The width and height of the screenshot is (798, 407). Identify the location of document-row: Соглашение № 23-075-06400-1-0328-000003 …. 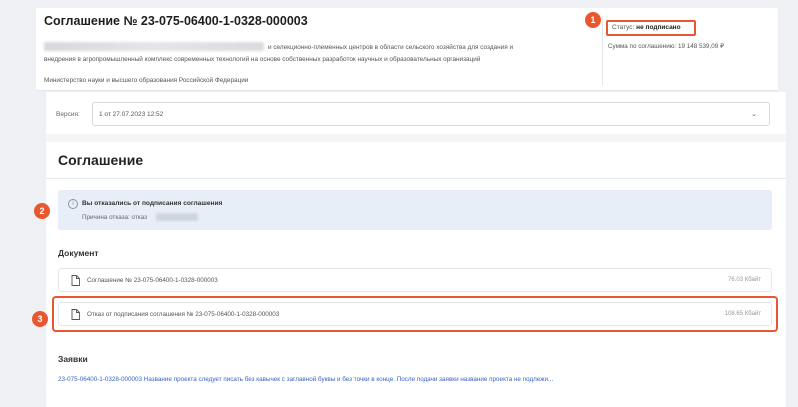
(415, 280).